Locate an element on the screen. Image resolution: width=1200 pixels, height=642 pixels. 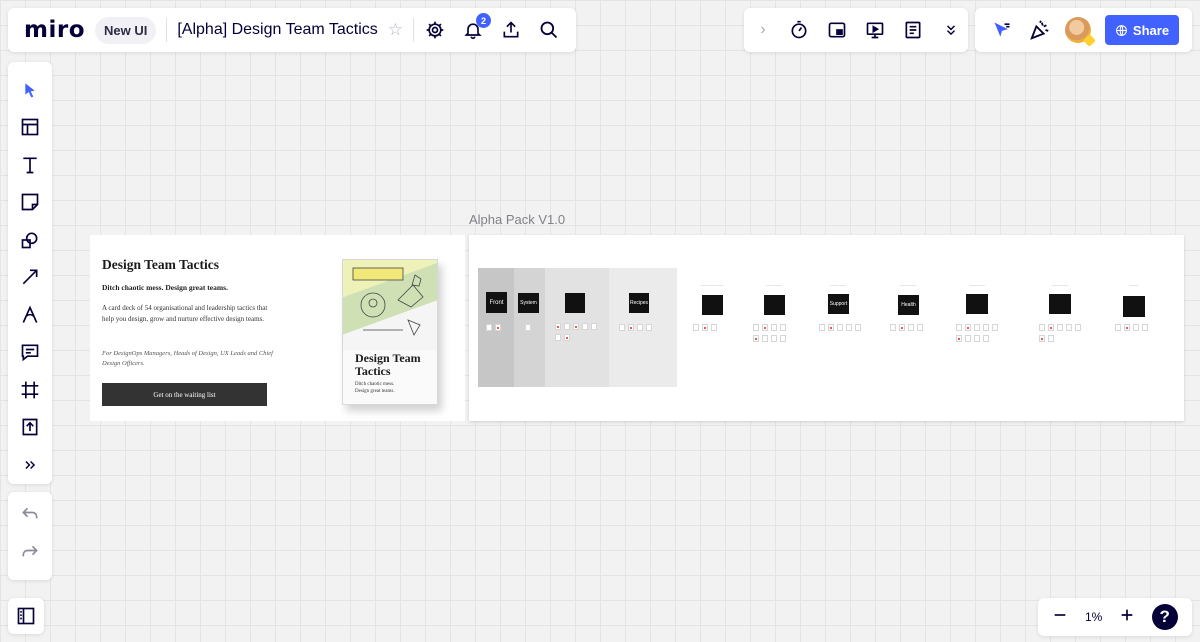
deck-card-system: System is located at coordinates (528, 303).